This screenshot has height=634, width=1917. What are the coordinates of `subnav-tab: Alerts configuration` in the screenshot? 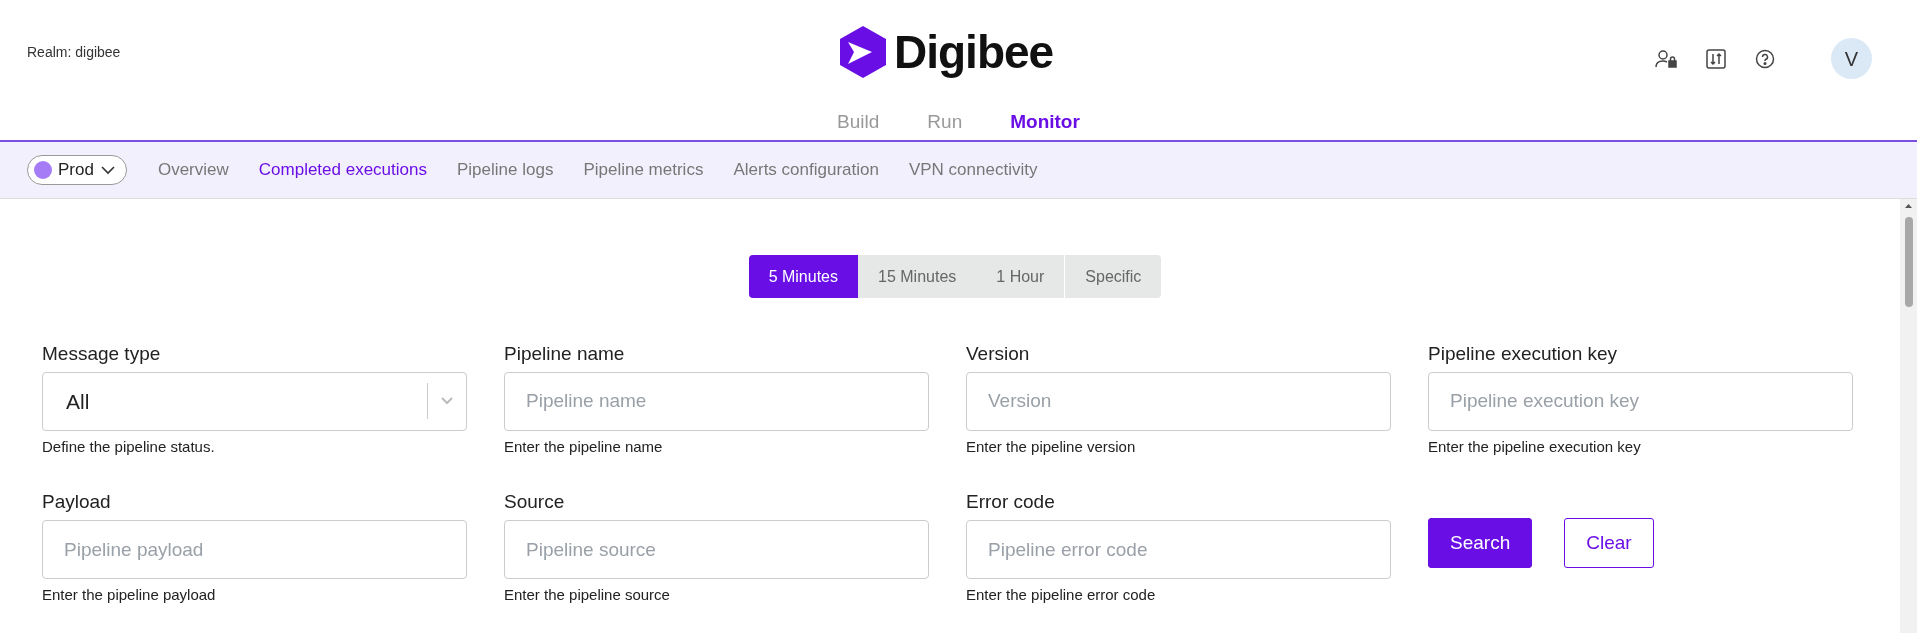 It's located at (806, 170).